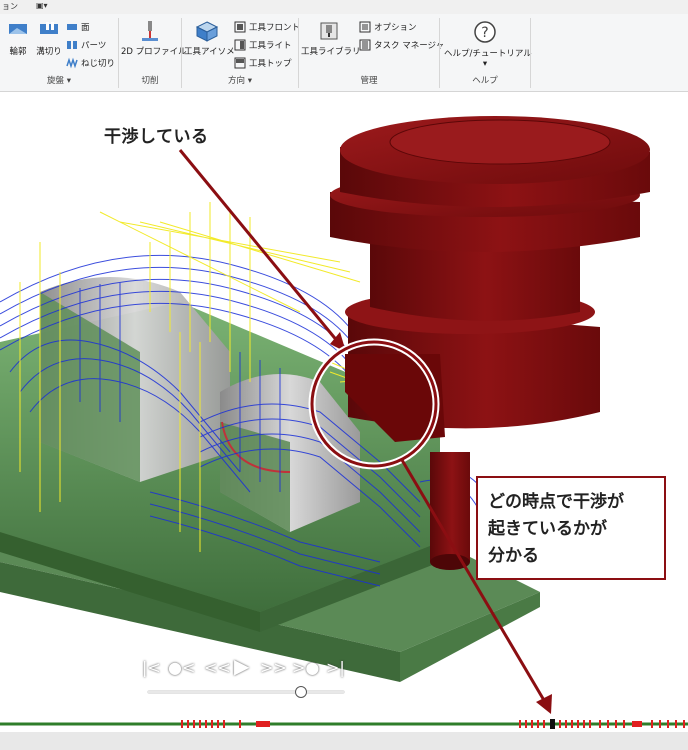  I want to click on group-help: ? ヘルプ/チュートリアル ▾ ヘルプ, so click(486, 53).